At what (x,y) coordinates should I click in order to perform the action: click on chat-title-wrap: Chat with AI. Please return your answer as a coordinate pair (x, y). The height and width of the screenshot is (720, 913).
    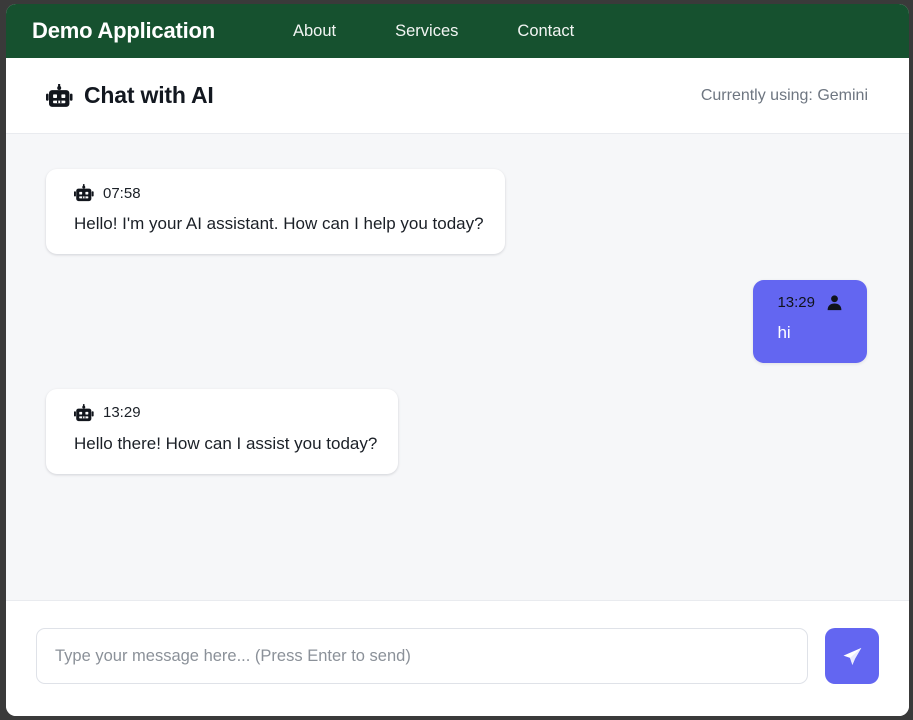
    Looking at the image, I should click on (130, 95).